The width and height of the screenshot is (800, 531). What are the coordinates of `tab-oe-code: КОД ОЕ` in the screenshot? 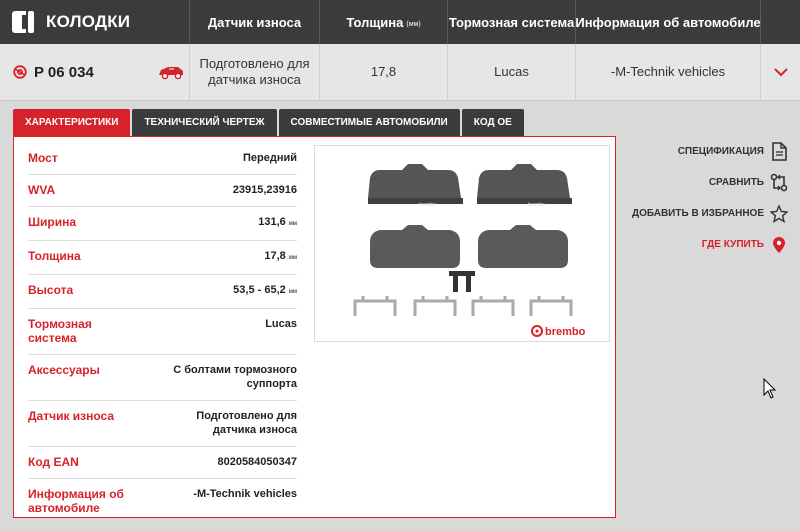 It's located at (492, 122).